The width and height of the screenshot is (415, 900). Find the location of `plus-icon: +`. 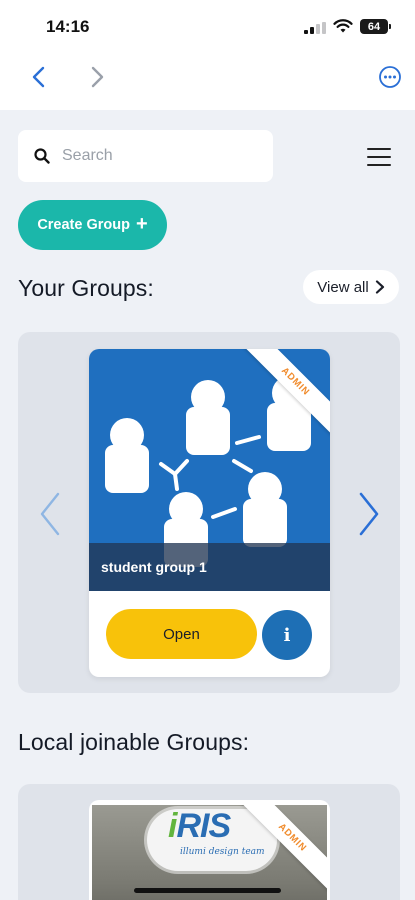

plus-icon: + is located at coordinates (141, 224).